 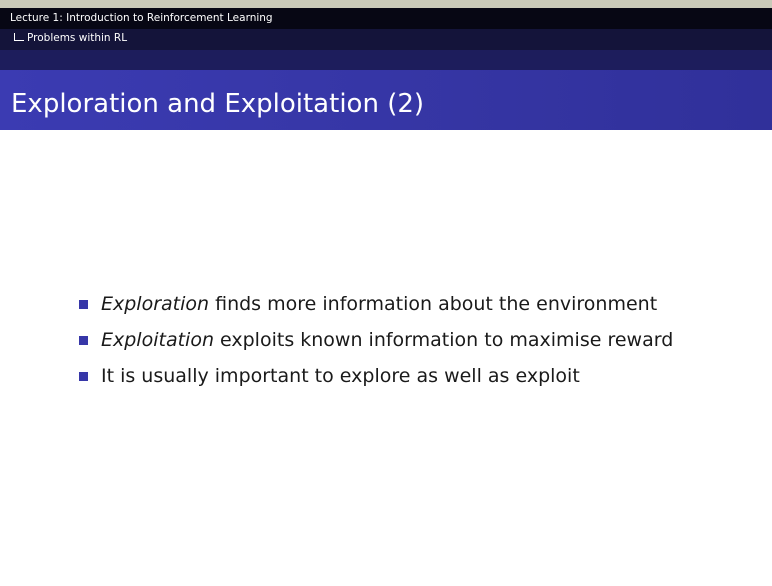 I want to click on section-bar: Problems within RL, so click(x=386, y=39).